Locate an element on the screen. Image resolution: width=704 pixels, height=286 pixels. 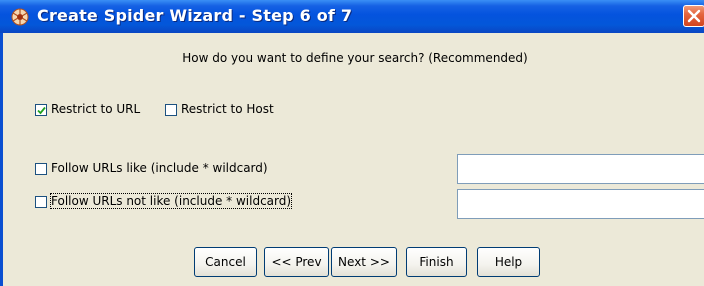
help-button: Help is located at coordinates (508, 262).